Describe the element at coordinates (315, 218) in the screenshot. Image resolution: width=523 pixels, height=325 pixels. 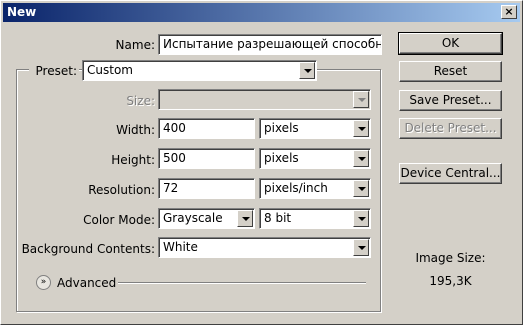
I see `bit-depth-select: 8 bit` at that location.